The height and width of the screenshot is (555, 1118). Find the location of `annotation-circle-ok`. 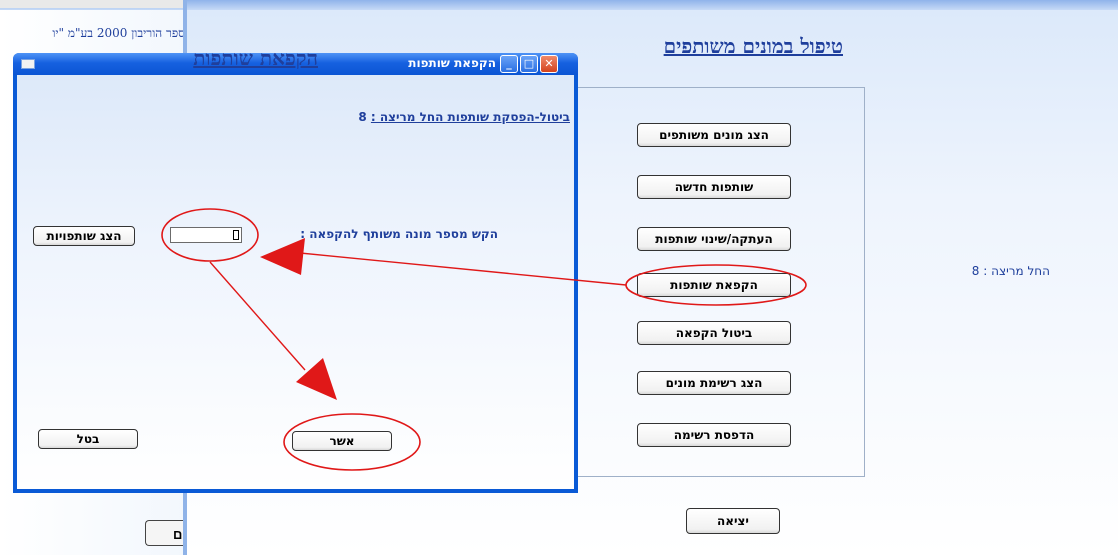

annotation-circle-ok is located at coordinates (352, 442).